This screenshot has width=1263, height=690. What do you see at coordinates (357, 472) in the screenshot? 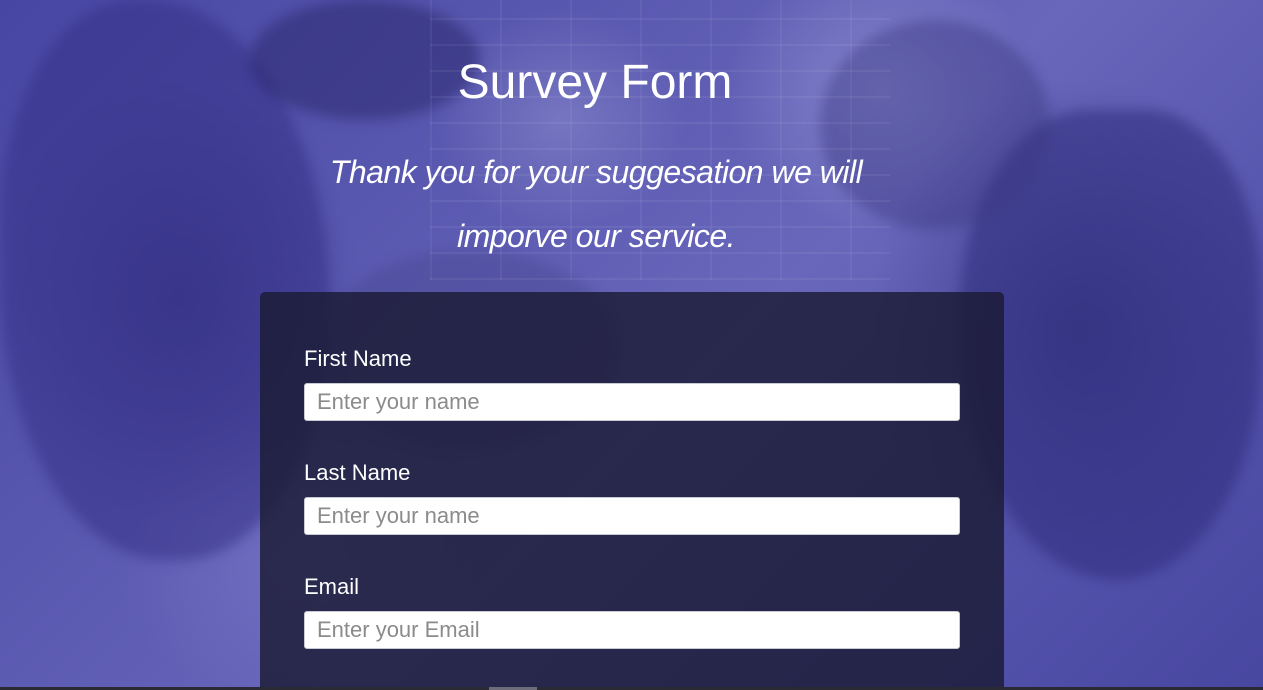
I see `last-name-label: Last Name` at bounding box center [357, 472].